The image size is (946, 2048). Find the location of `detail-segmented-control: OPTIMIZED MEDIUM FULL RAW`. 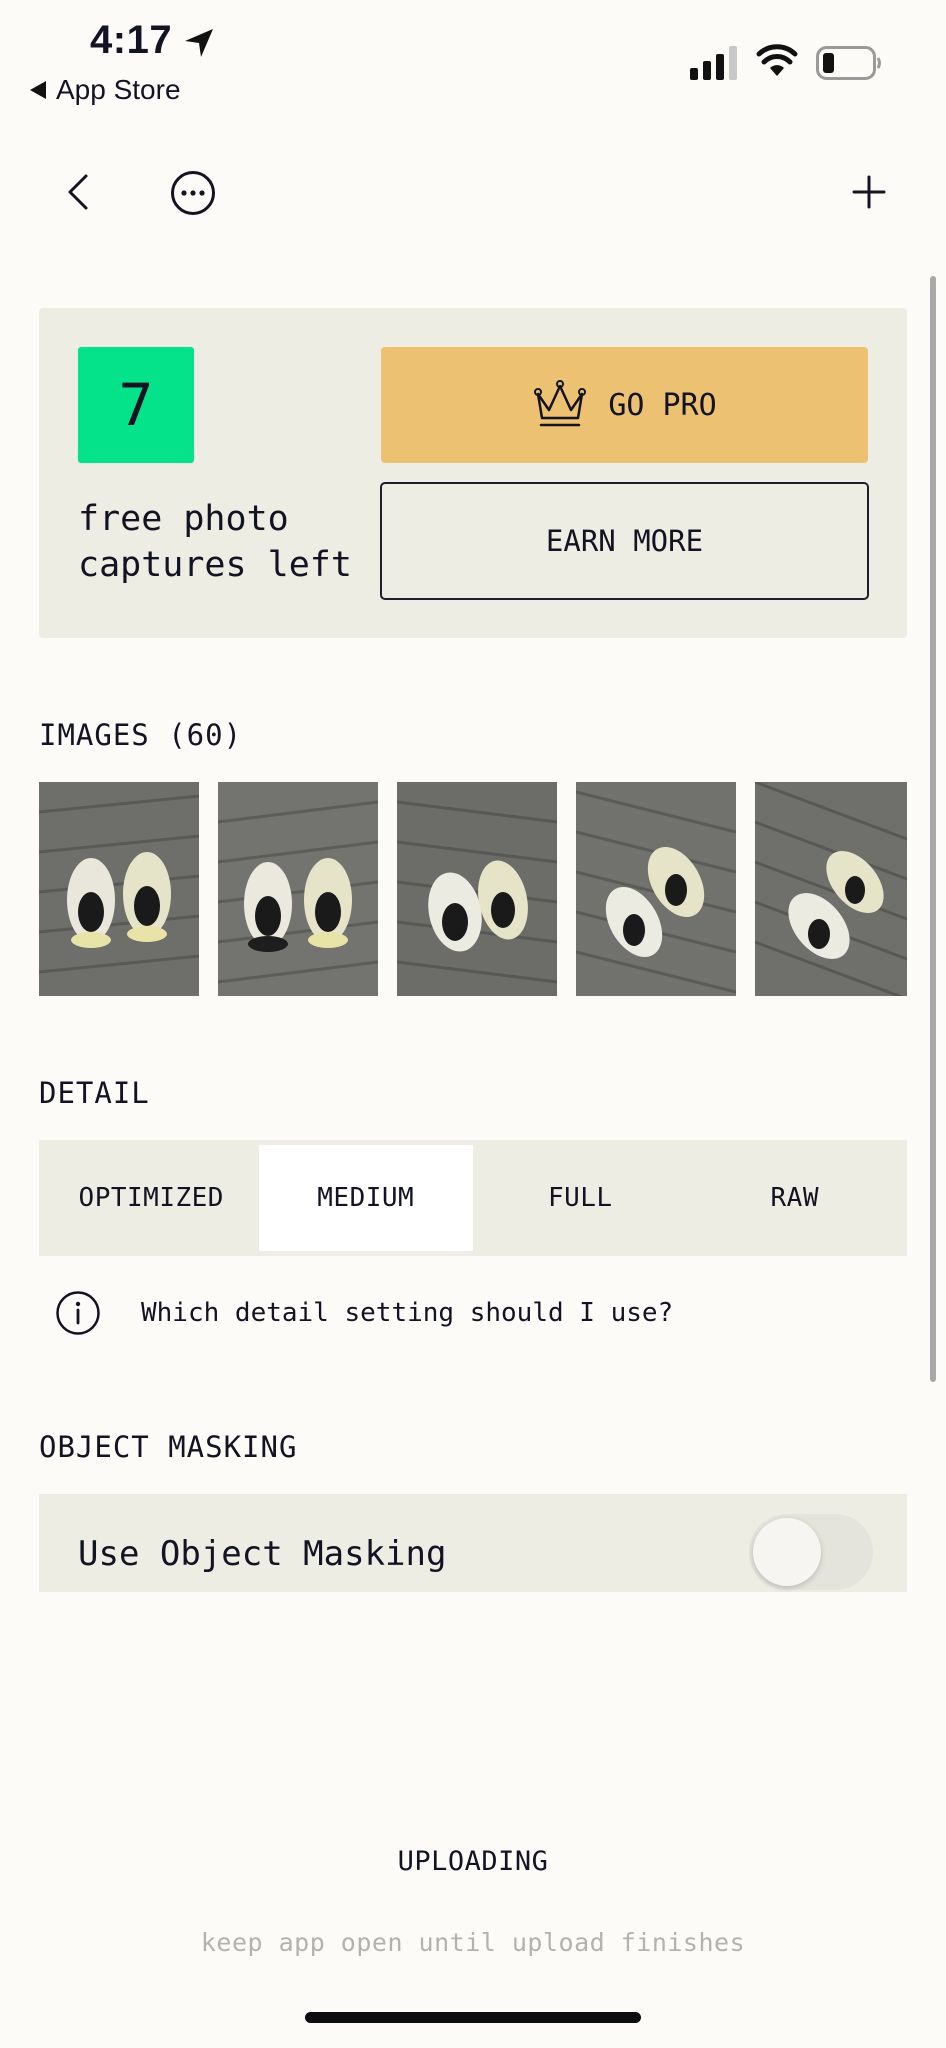

detail-segmented-control: OPTIMIZED MEDIUM FULL RAW is located at coordinates (473, 1198).